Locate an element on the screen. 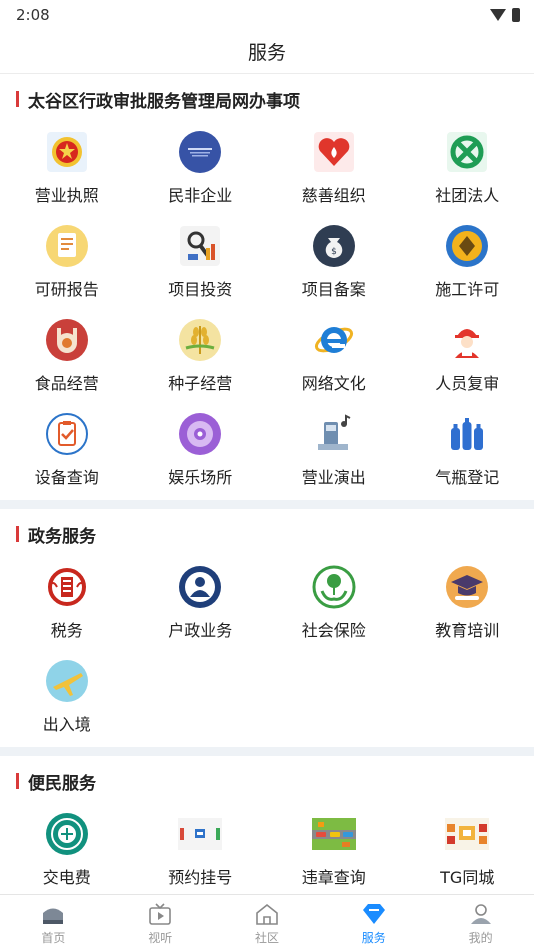  service-project-investment: 项目投资 is located at coordinates (201, 265).